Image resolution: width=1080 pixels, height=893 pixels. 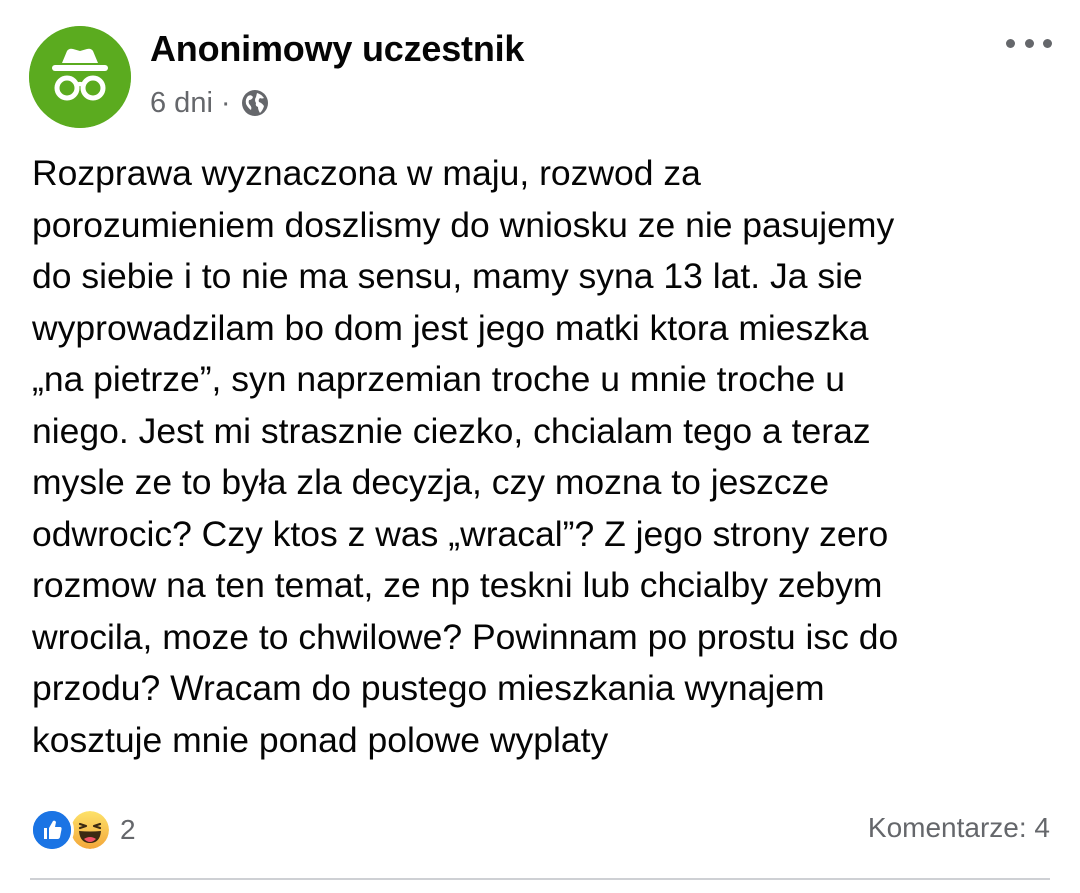 I want to click on divider, so click(x=540, y=879).